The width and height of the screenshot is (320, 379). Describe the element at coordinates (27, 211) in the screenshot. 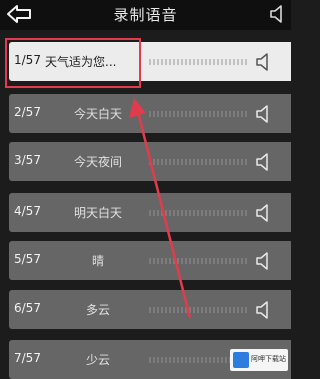

I see `item-index: 4/57` at that location.